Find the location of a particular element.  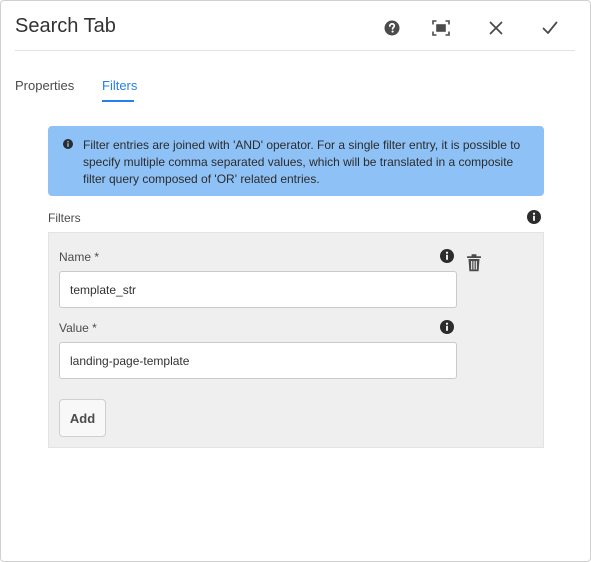

fullscreen-icon is located at coordinates (441, 28).